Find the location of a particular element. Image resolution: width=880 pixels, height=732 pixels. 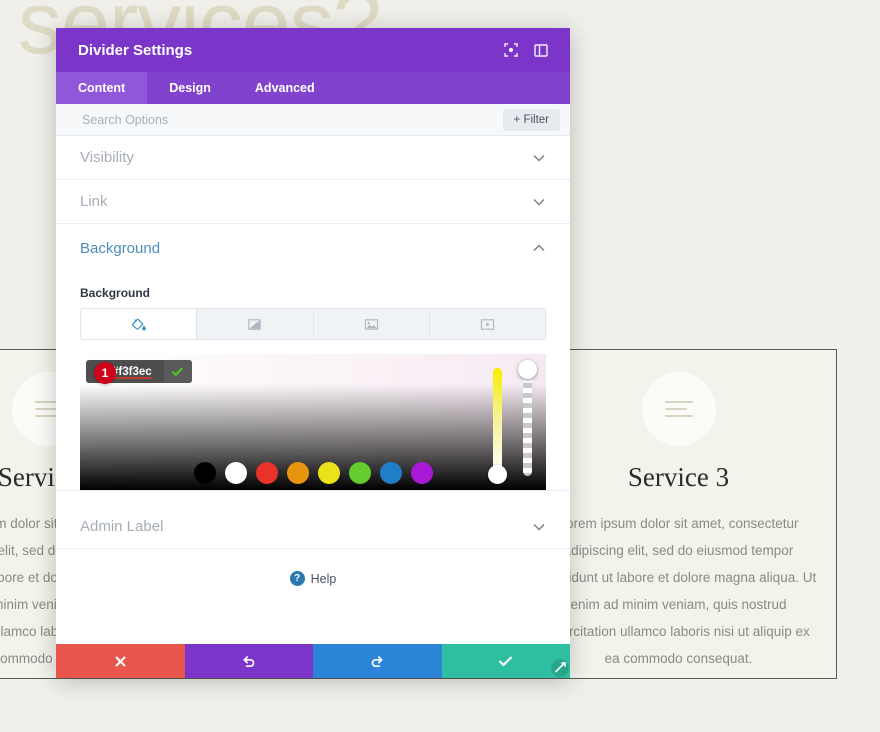

swatch-orange is located at coordinates (297, 473).